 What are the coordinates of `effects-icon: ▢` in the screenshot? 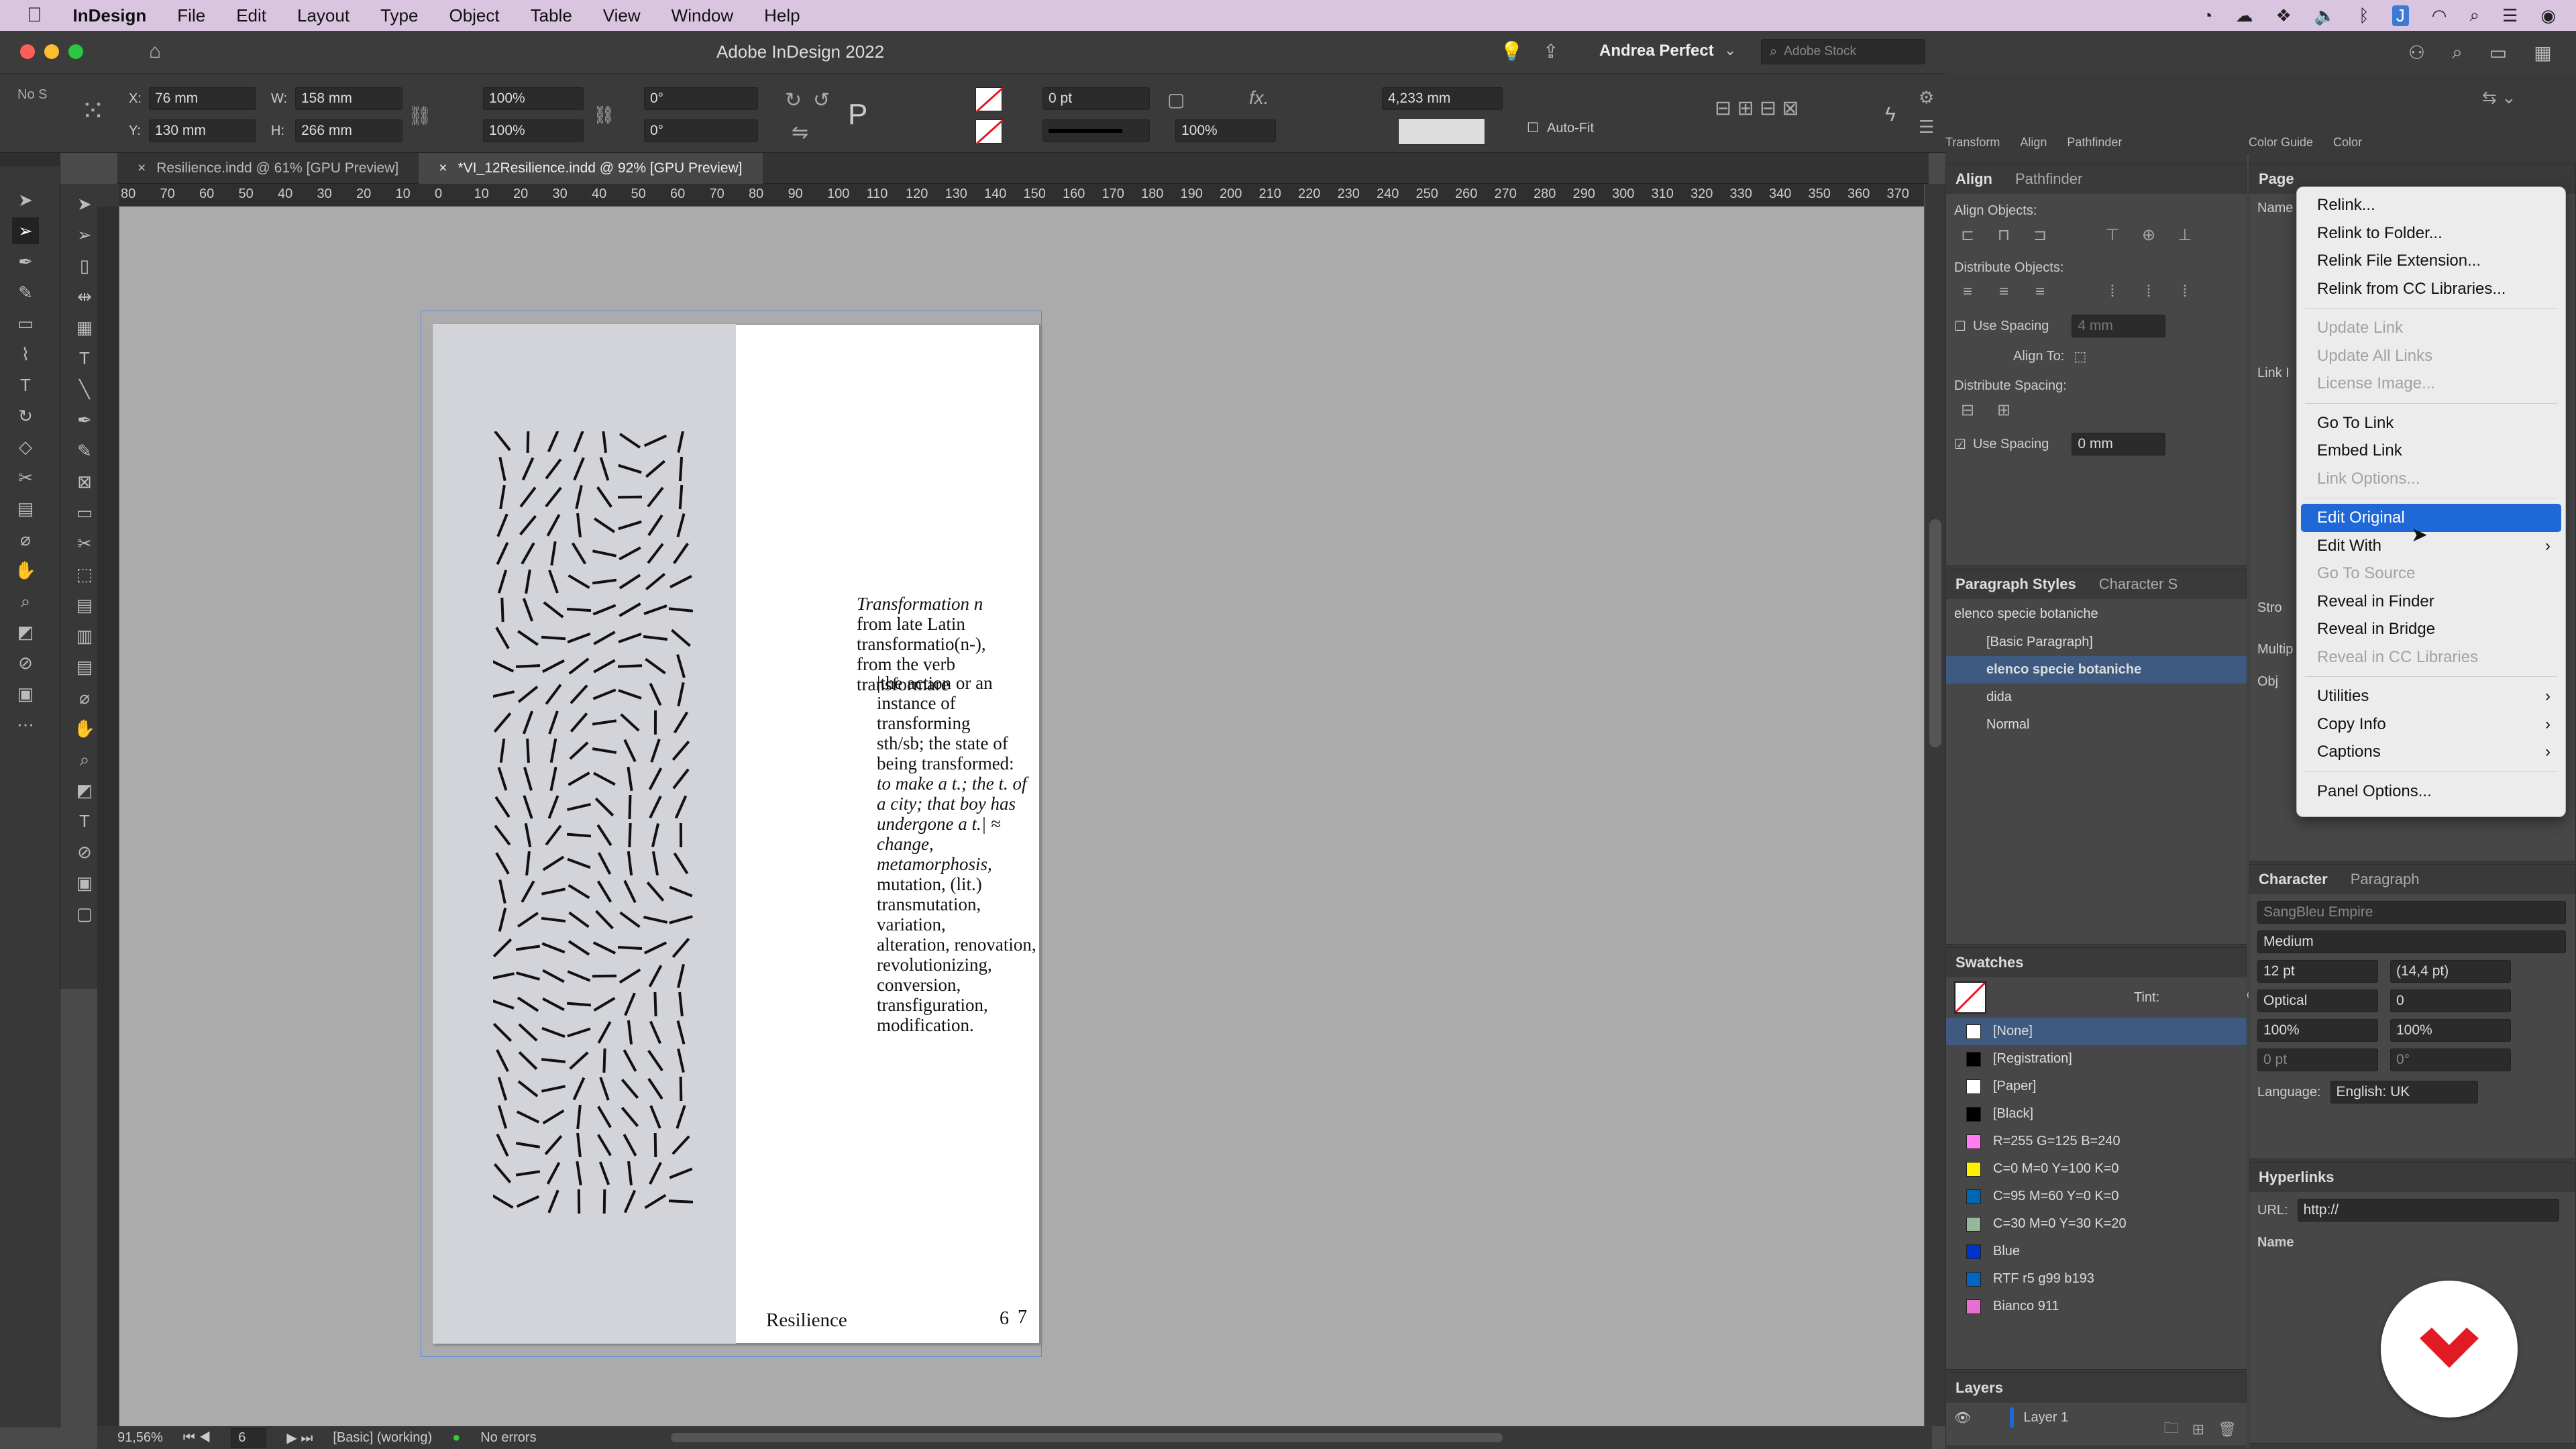 It's located at (1176, 100).